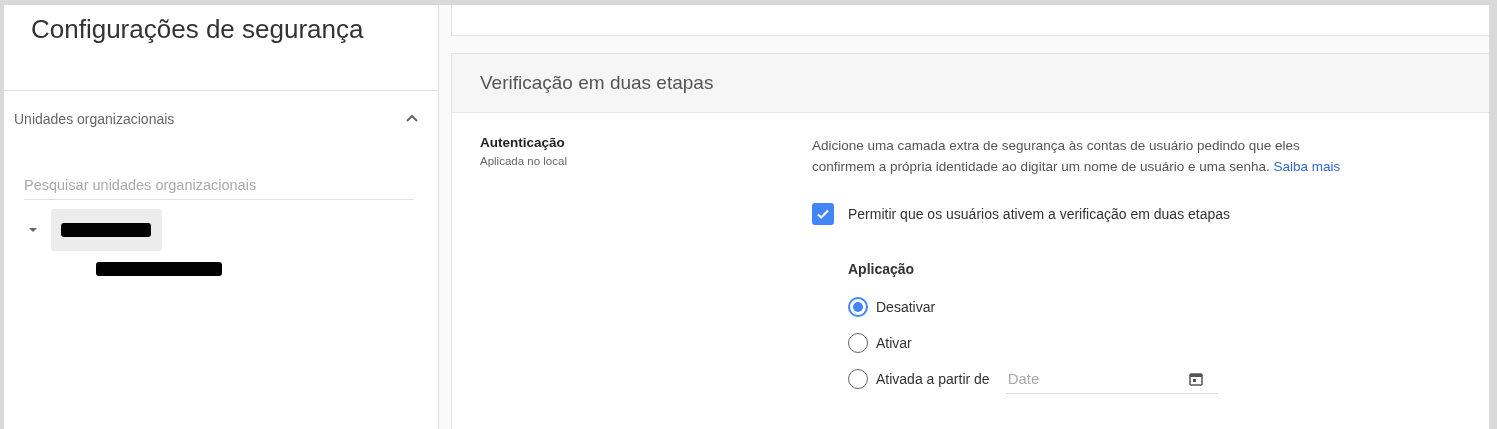 The height and width of the screenshot is (429, 1497). What do you see at coordinates (894, 343) in the screenshot?
I see `radio-label: Ativar` at bounding box center [894, 343].